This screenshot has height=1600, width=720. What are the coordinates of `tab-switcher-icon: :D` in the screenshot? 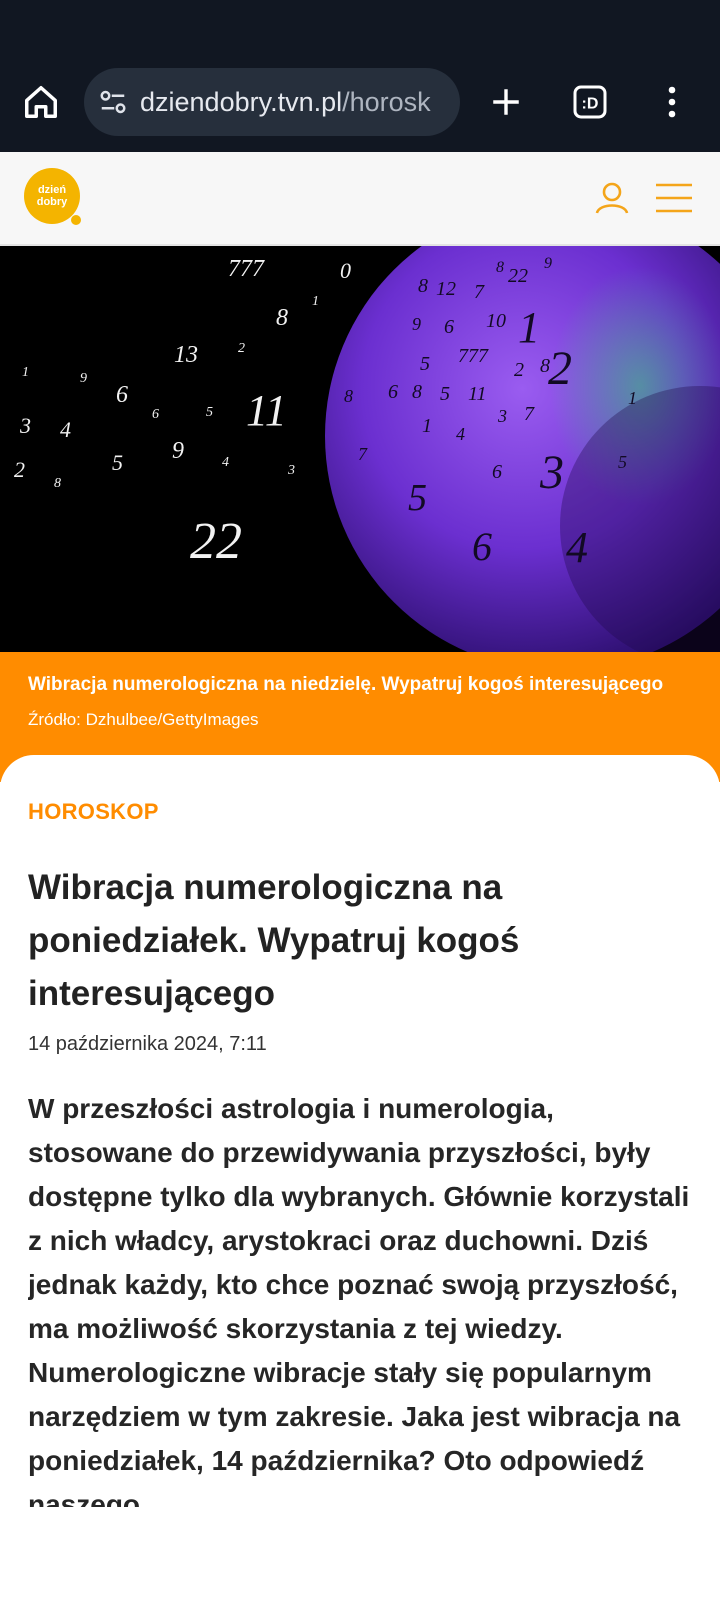 It's located at (590, 102).